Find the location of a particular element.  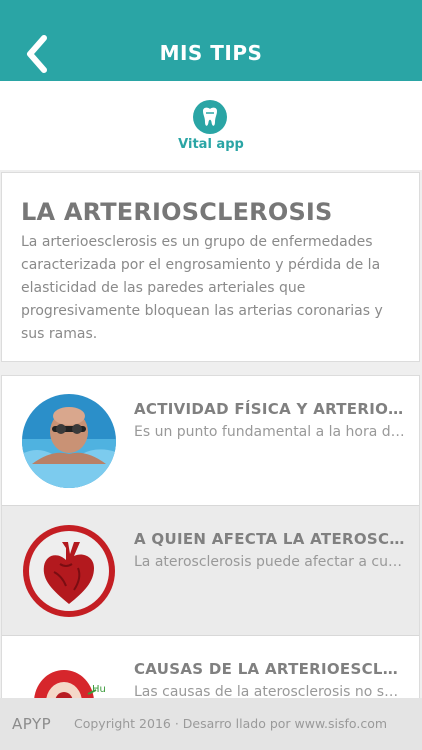

footer-brand: APYP is located at coordinates (32, 724).